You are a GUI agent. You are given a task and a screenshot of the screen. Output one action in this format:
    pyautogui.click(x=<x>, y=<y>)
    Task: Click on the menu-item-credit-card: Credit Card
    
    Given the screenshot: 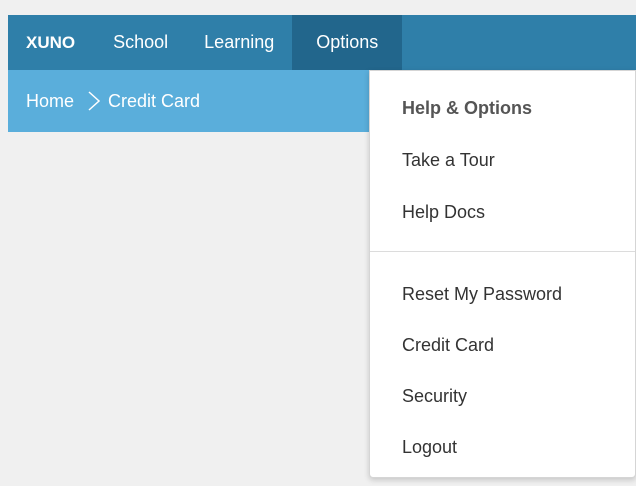 What is the action you would take?
    pyautogui.click(x=448, y=345)
    